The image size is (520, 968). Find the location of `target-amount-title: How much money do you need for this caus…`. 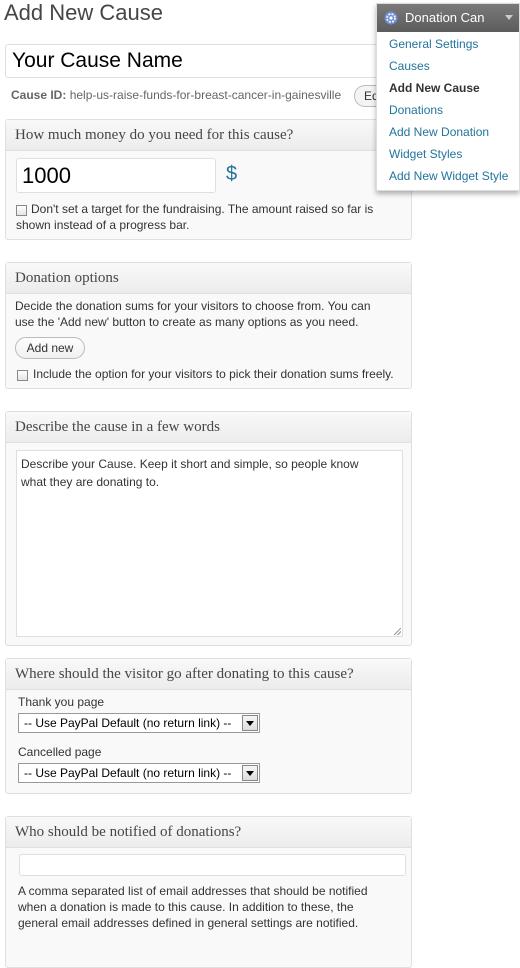

target-amount-title: How much money do you need for this caus… is located at coordinates (208, 135).